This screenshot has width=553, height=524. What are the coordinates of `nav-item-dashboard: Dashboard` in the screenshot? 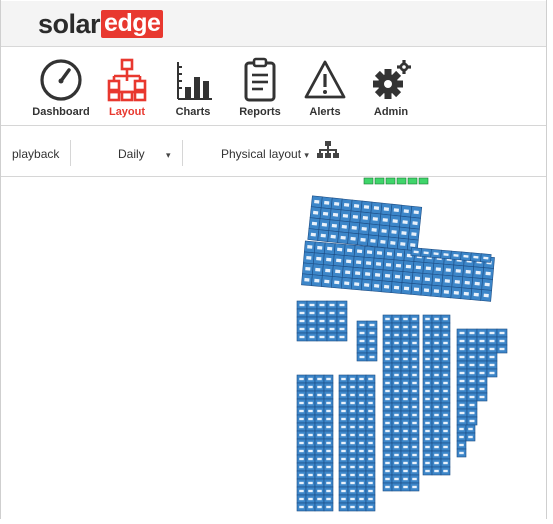 It's located at (61, 87).